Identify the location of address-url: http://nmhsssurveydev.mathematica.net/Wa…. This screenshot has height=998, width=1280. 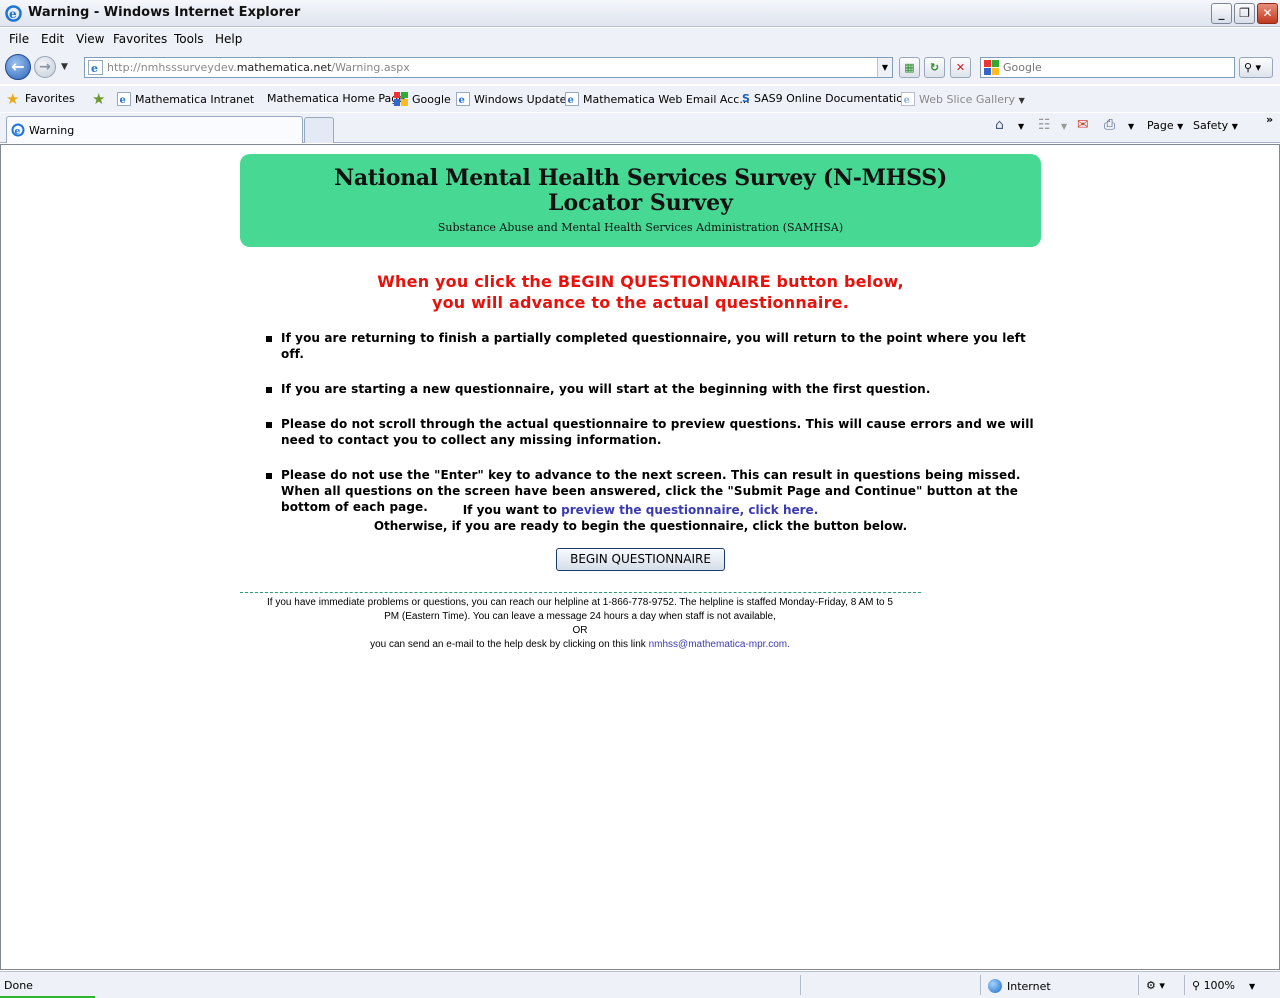
(258, 67).